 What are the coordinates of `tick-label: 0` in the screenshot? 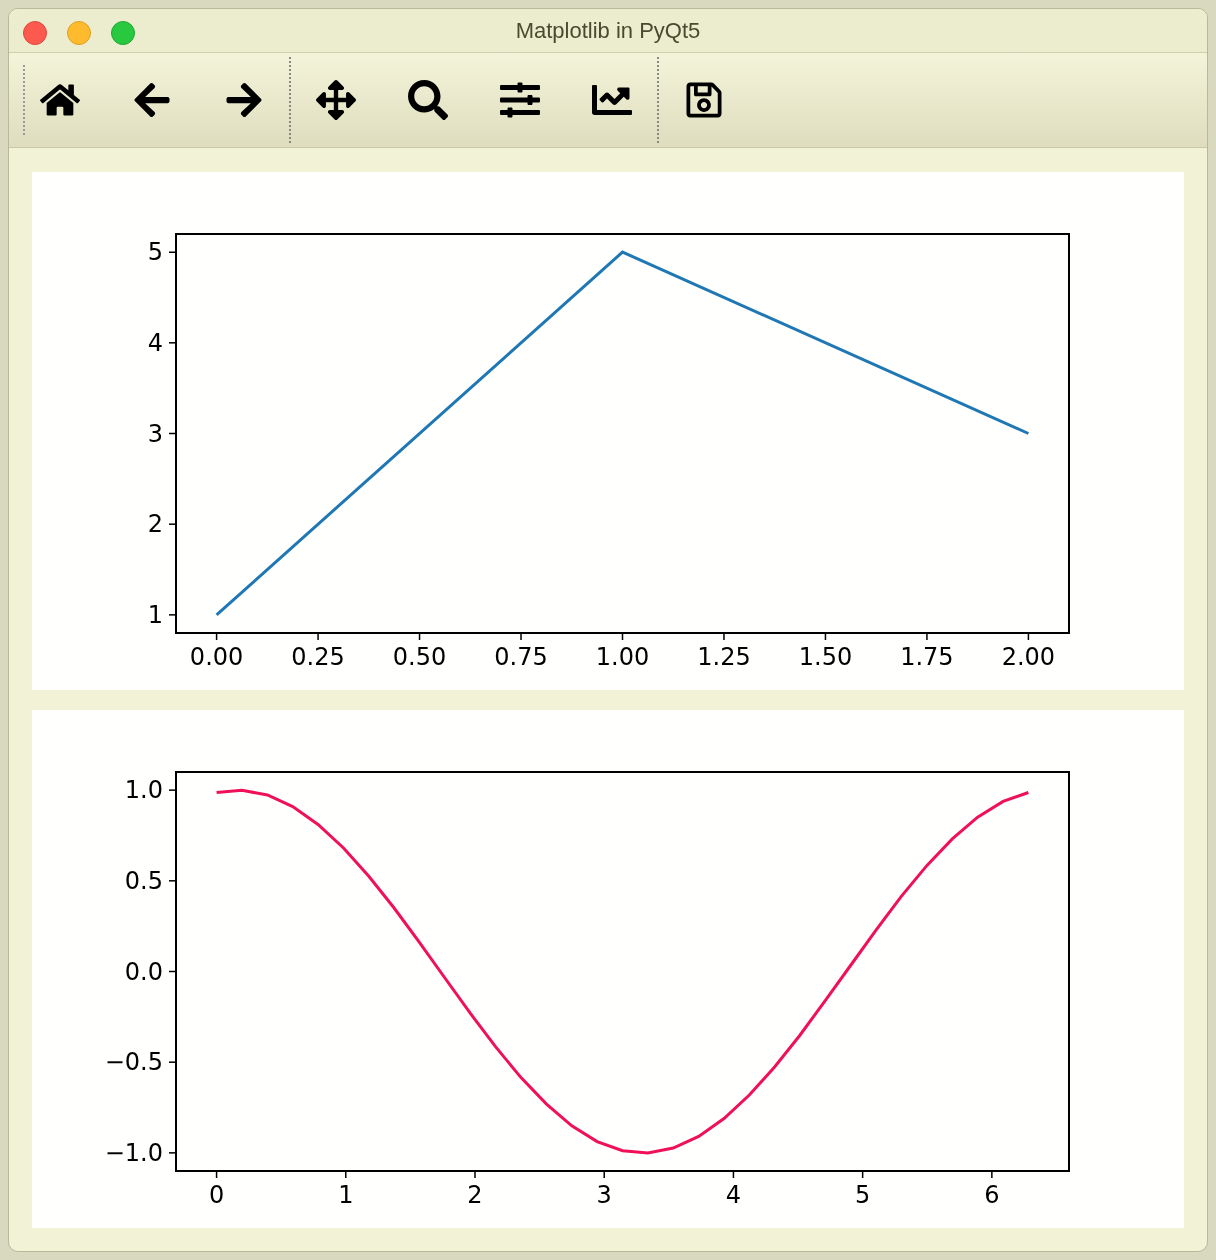 It's located at (216, 1195).